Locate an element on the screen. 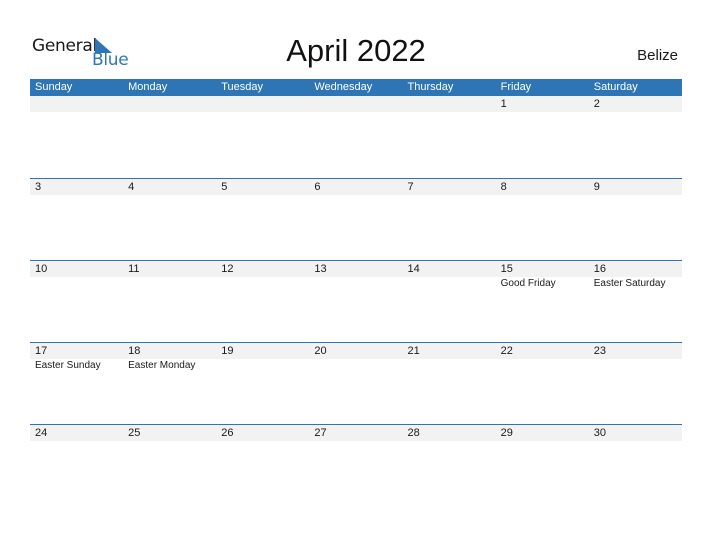 This screenshot has width=712, height=550. day-number: 22 is located at coordinates (506, 351).